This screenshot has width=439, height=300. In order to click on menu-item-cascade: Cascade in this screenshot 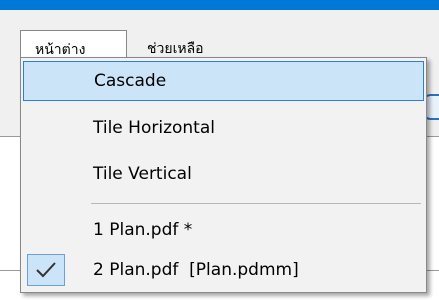, I will do `click(223, 81)`.